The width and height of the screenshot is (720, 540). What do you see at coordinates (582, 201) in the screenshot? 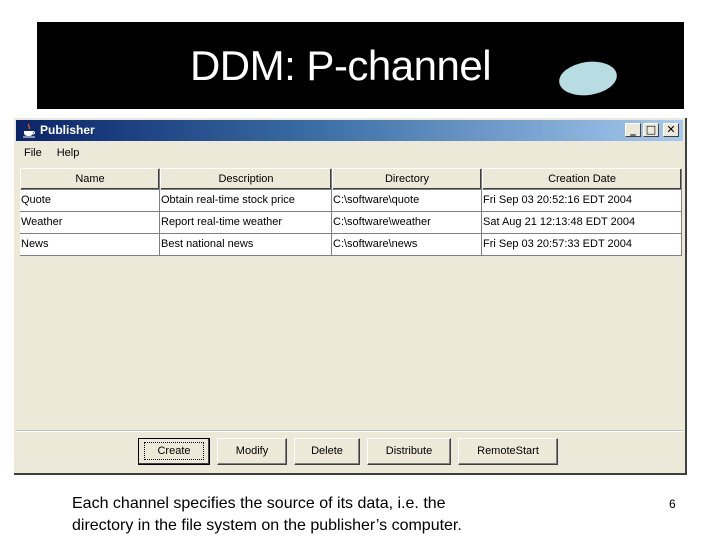
I see `cell-creation-date: Fri Sep 03 20:52:16 EDT 2004` at bounding box center [582, 201].